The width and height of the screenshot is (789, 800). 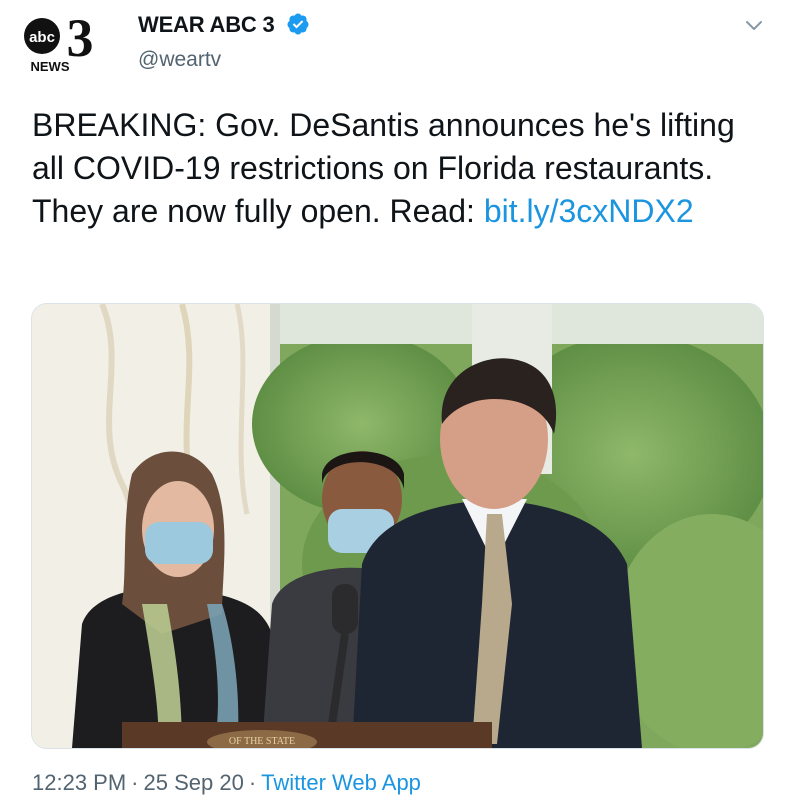 I want to click on tweet-date: 25 Sep 20, so click(x=194, y=782).